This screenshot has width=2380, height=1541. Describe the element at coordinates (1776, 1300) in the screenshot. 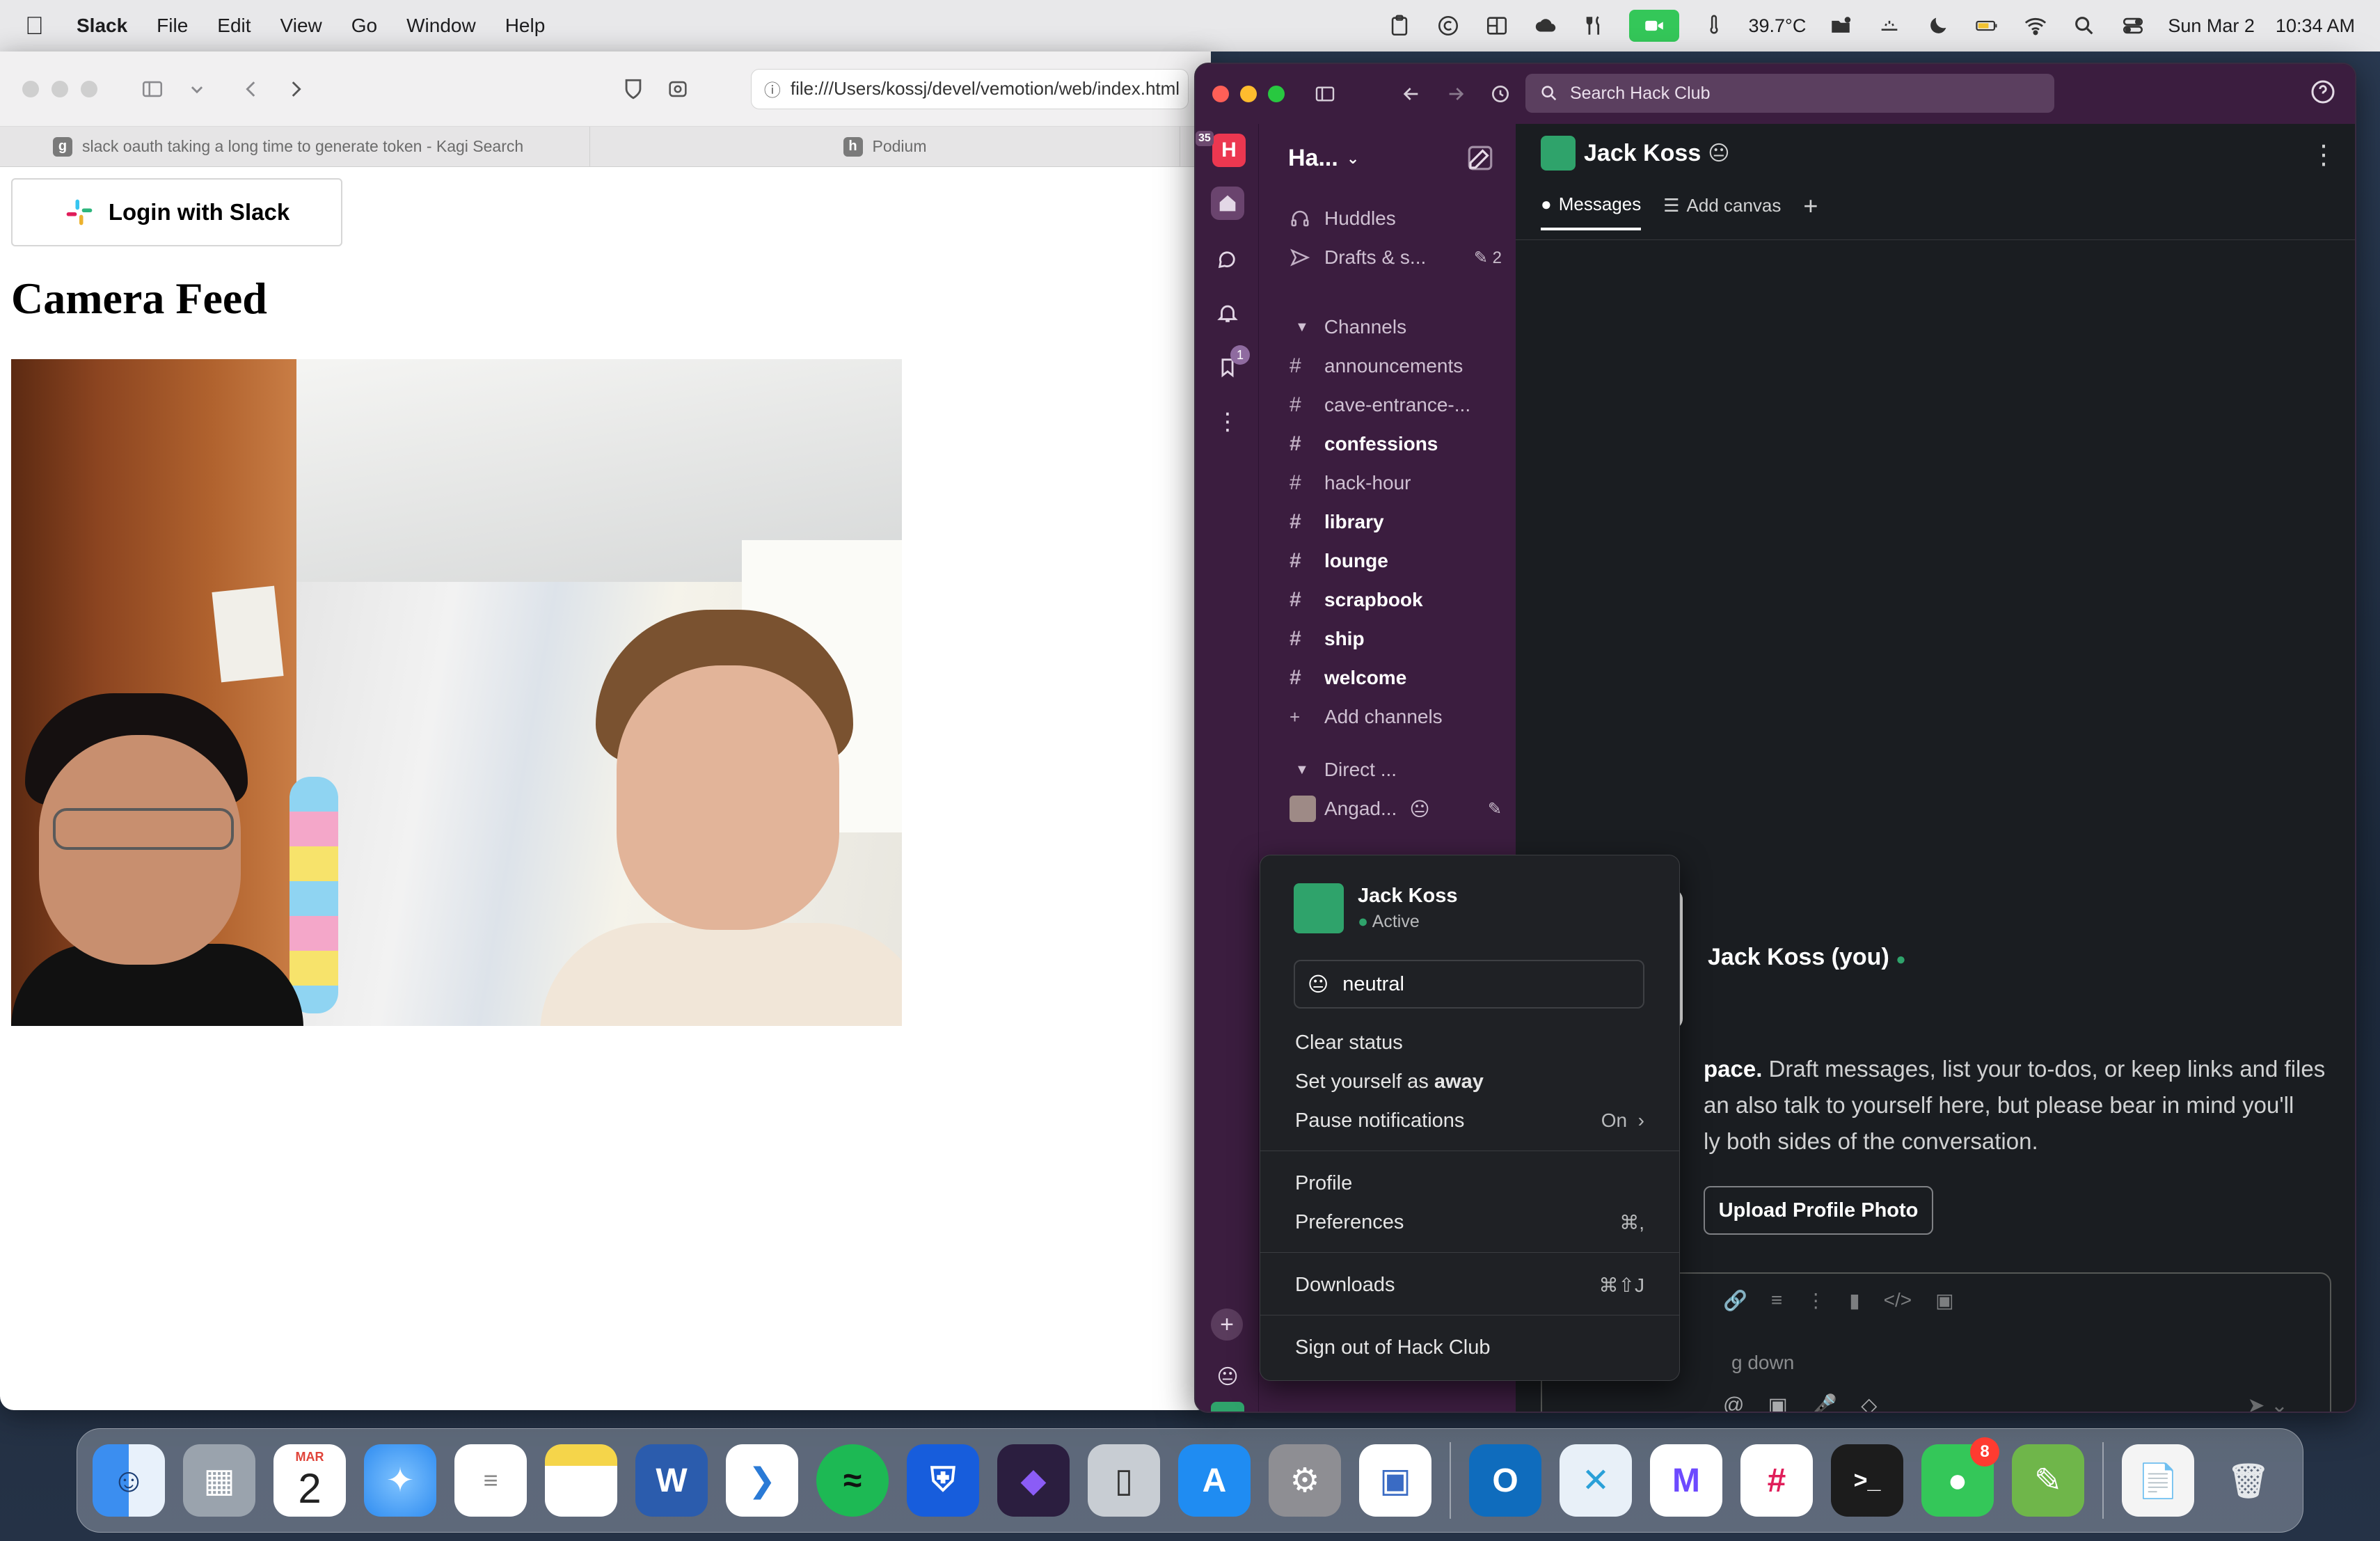

I see `numbered-list-icon: ≡` at that location.